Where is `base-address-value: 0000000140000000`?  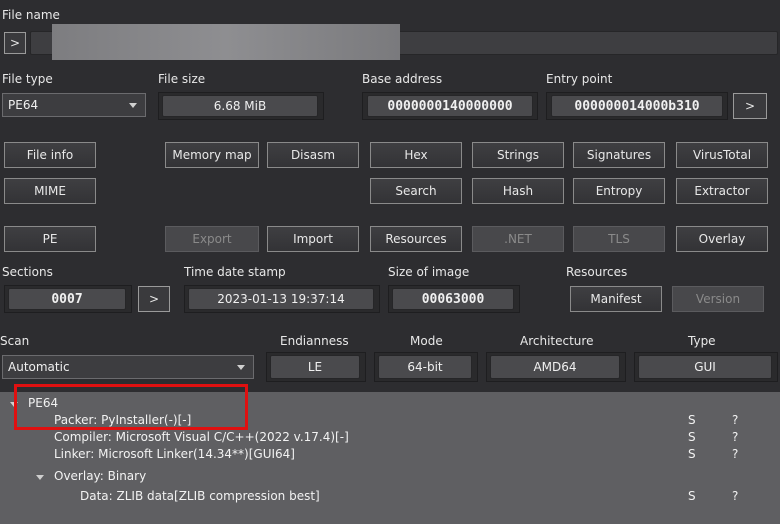
base-address-value: 0000000140000000 is located at coordinates (450, 106).